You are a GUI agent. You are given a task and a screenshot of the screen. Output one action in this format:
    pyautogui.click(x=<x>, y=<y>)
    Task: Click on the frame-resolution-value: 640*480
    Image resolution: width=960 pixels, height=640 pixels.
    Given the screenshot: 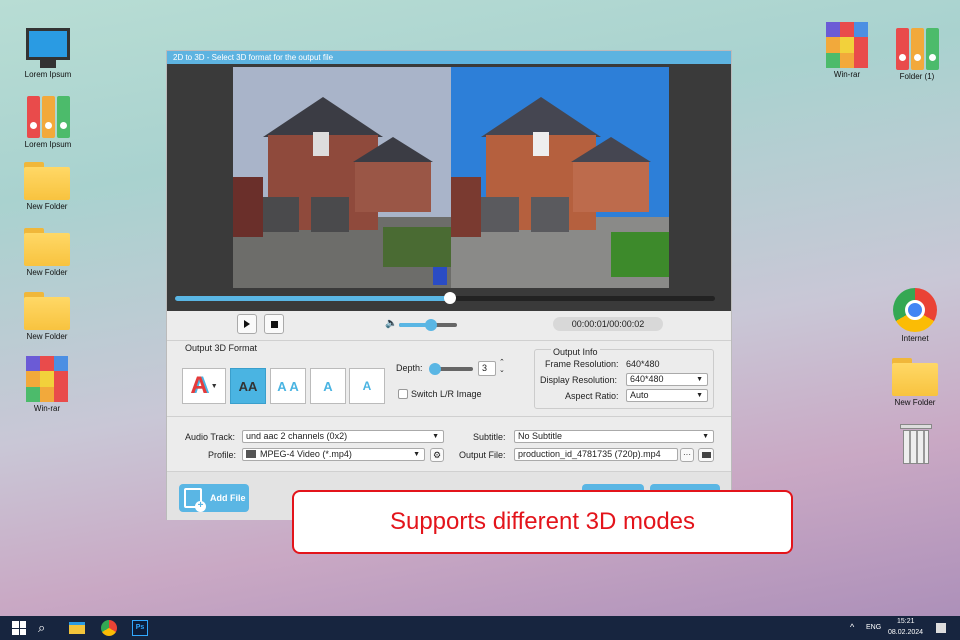 What is the action you would take?
    pyautogui.click(x=643, y=364)
    